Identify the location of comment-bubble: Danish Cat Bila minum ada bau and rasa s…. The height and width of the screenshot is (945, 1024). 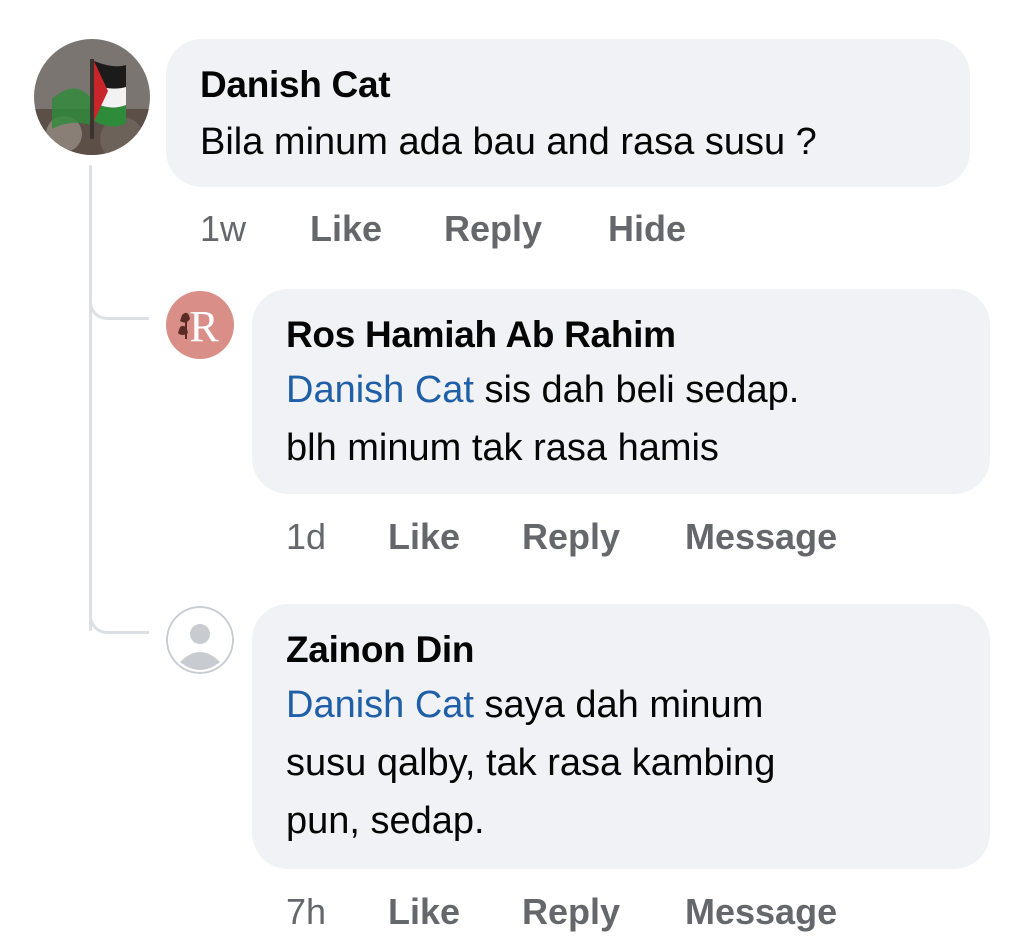
(568, 113).